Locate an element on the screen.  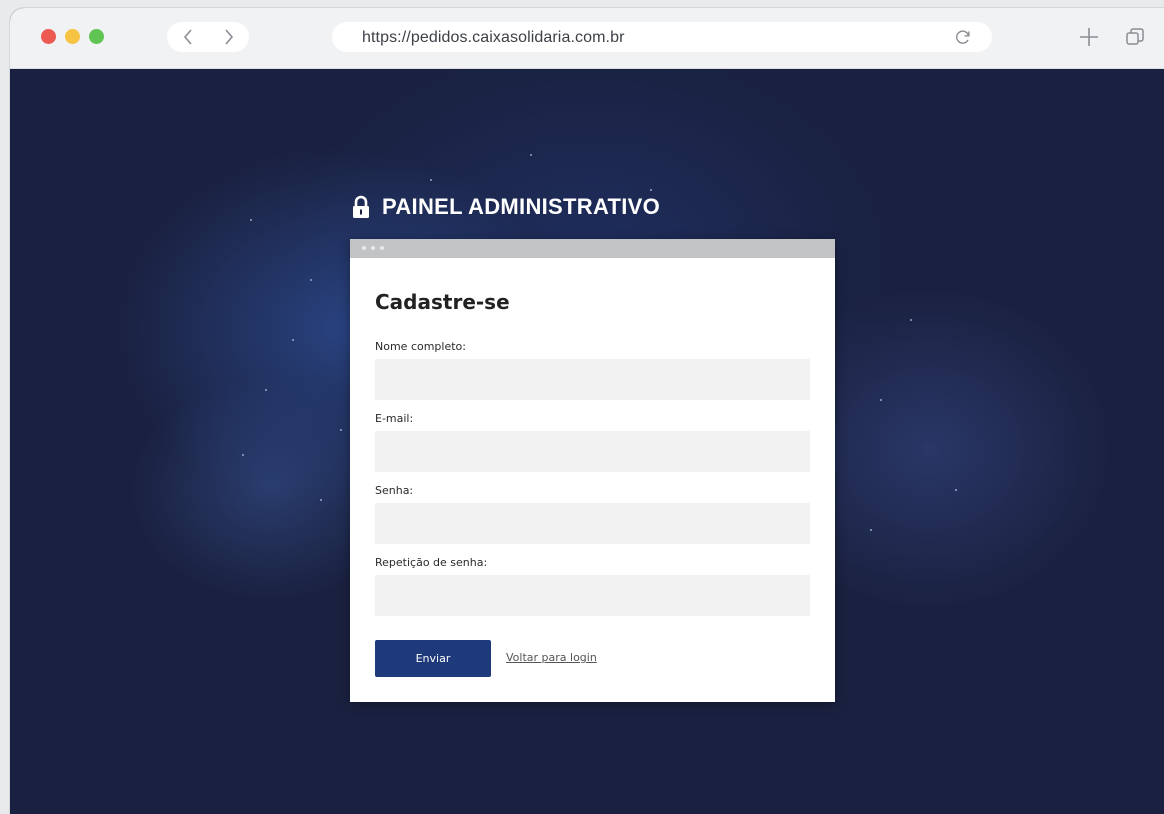
email-label: E-mail: is located at coordinates (394, 418).